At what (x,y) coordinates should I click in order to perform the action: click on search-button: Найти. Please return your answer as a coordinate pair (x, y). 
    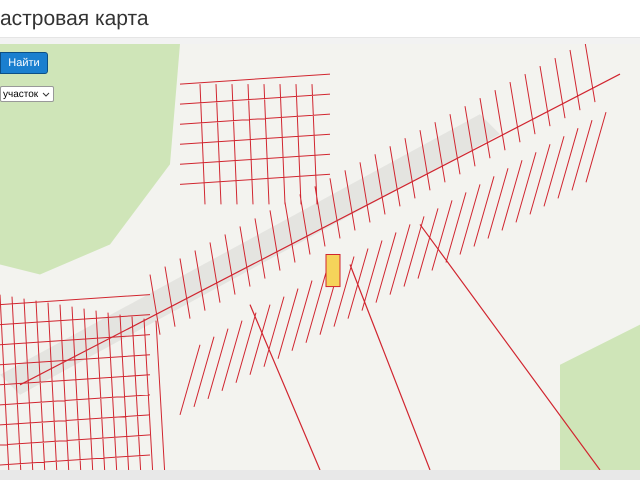
    Looking at the image, I should click on (24, 63).